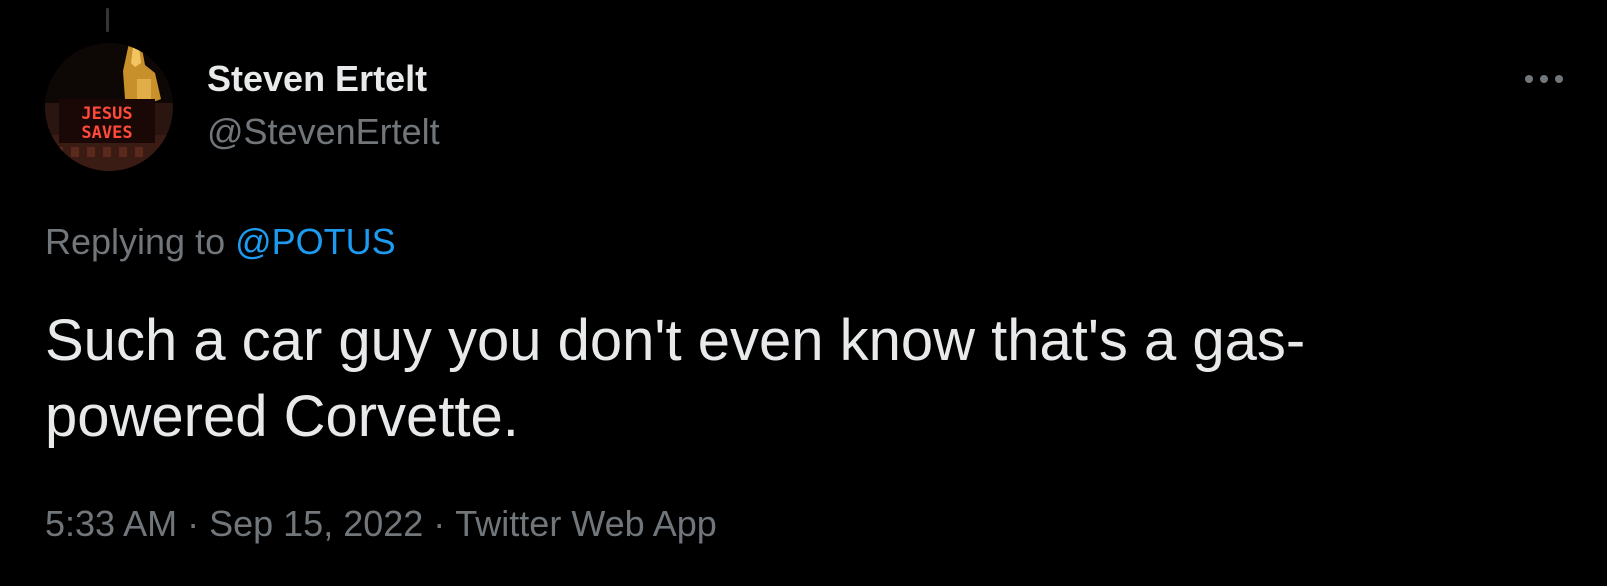  What do you see at coordinates (315, 241) in the screenshot?
I see `reply-mention-link: @POTUS` at bounding box center [315, 241].